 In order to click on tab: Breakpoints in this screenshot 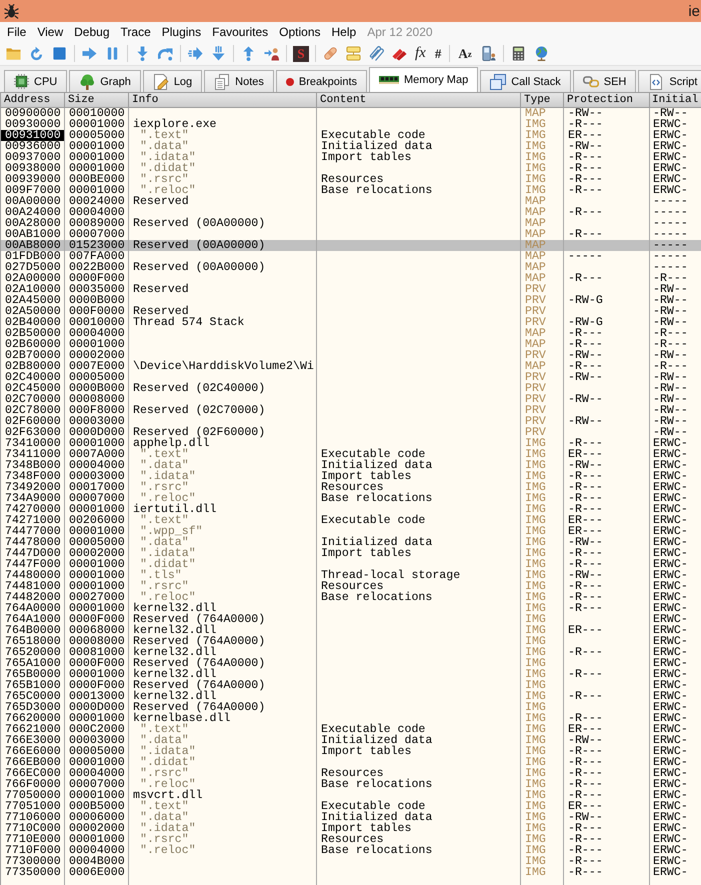, I will do `click(322, 81)`.